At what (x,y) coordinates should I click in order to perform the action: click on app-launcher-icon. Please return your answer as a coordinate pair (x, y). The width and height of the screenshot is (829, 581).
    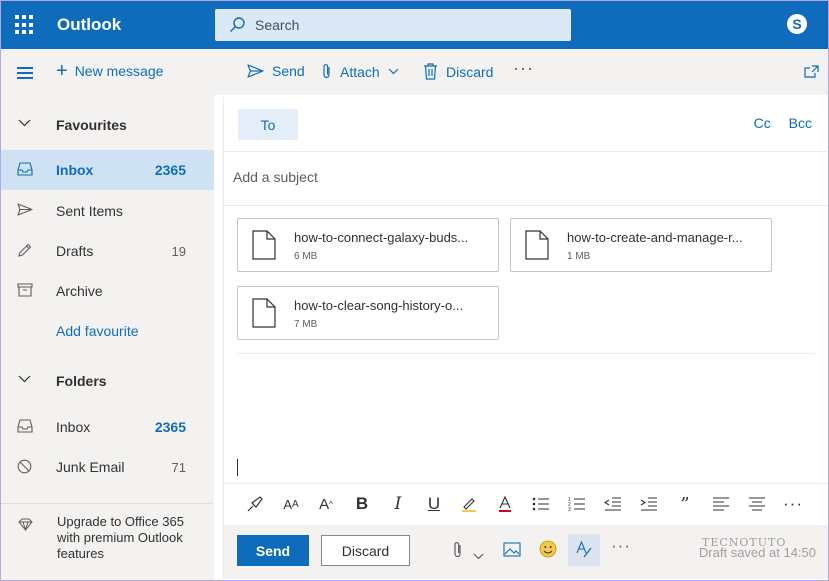
    Looking at the image, I should click on (25, 25).